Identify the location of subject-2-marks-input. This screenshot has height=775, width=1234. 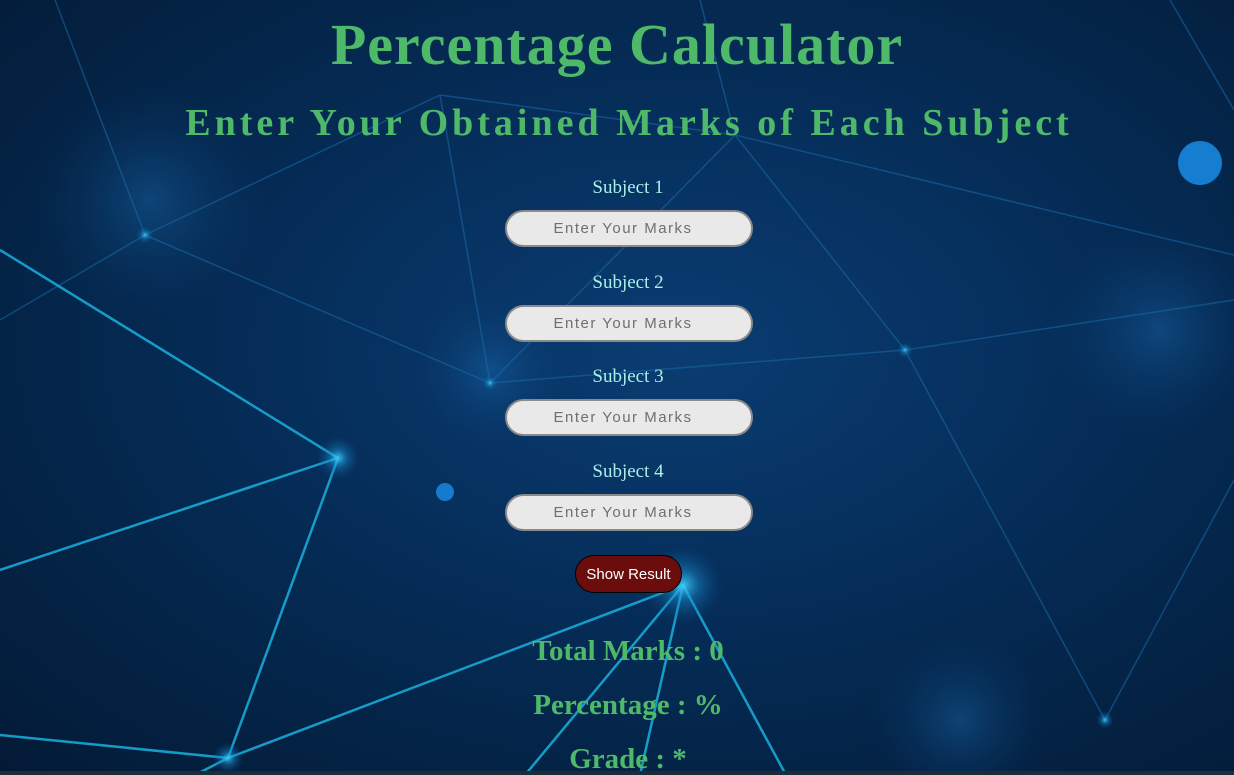
(629, 323).